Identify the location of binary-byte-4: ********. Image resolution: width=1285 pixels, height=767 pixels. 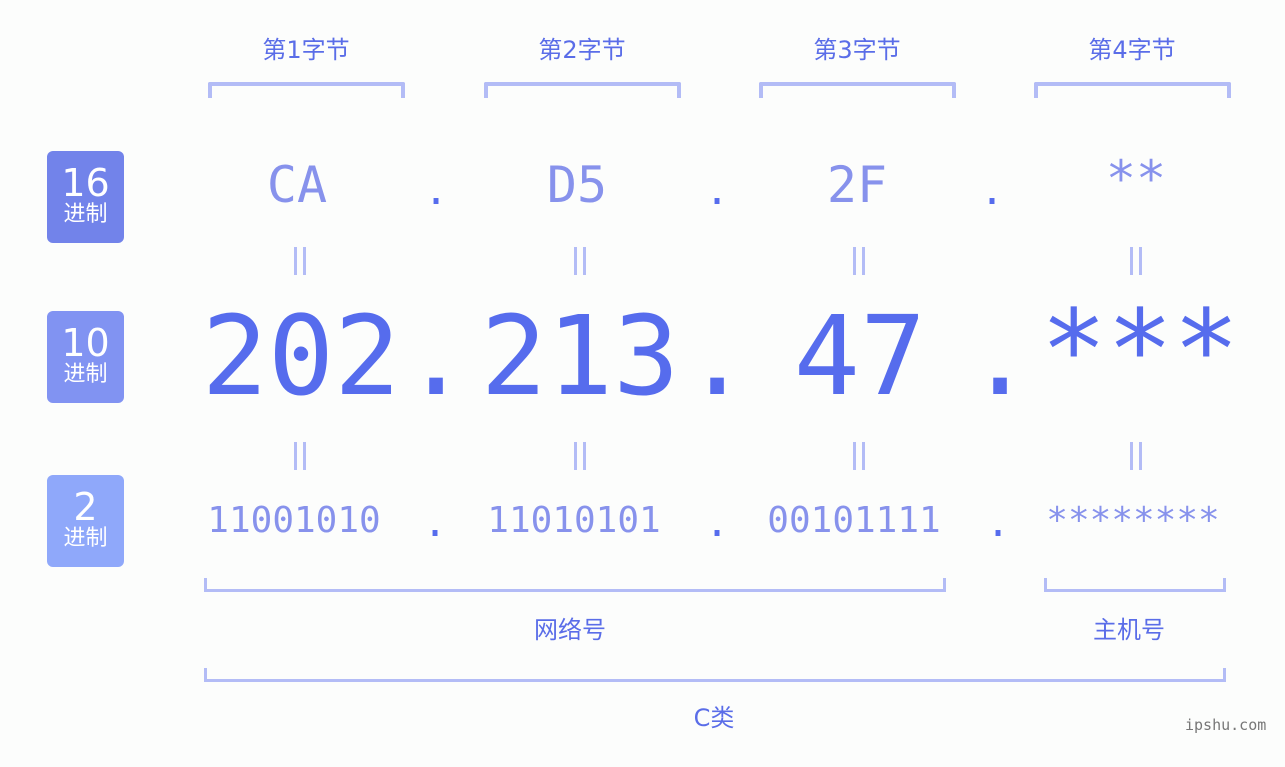
(1133, 520).